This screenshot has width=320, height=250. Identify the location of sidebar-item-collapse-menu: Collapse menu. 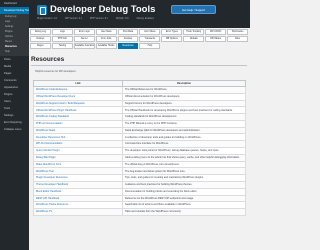
(14, 129).